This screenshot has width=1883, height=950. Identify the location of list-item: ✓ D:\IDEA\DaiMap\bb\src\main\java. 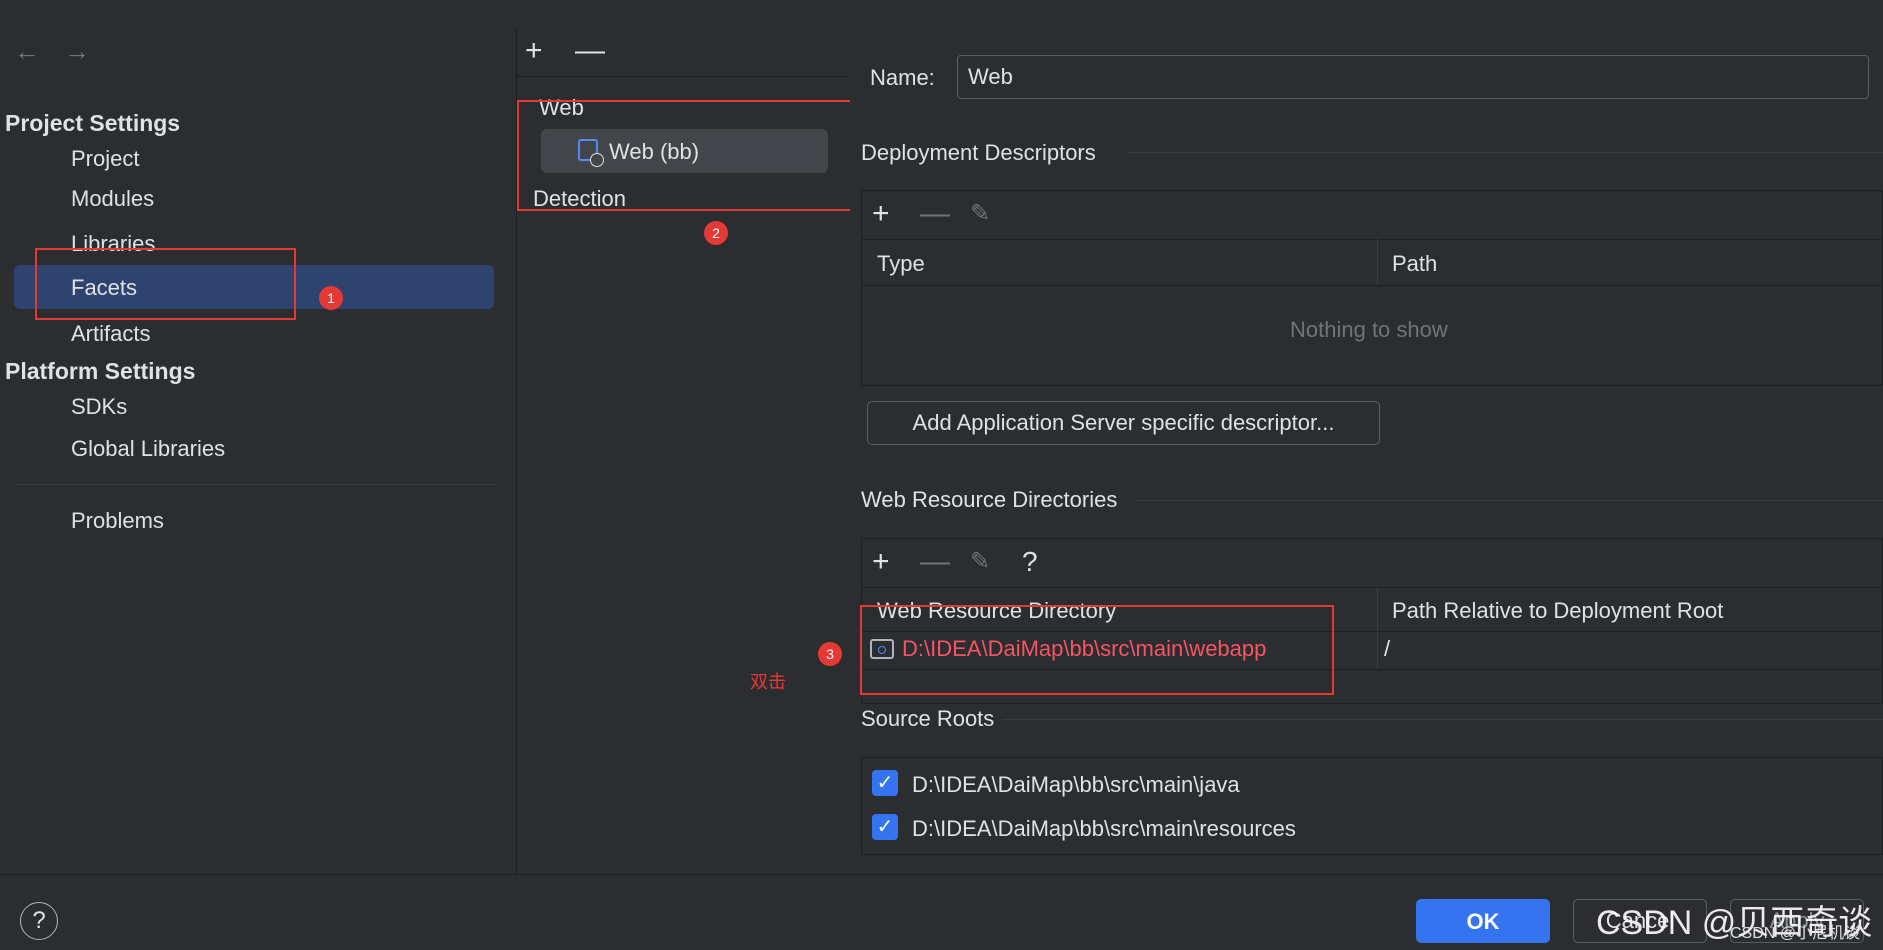
(1372, 784).